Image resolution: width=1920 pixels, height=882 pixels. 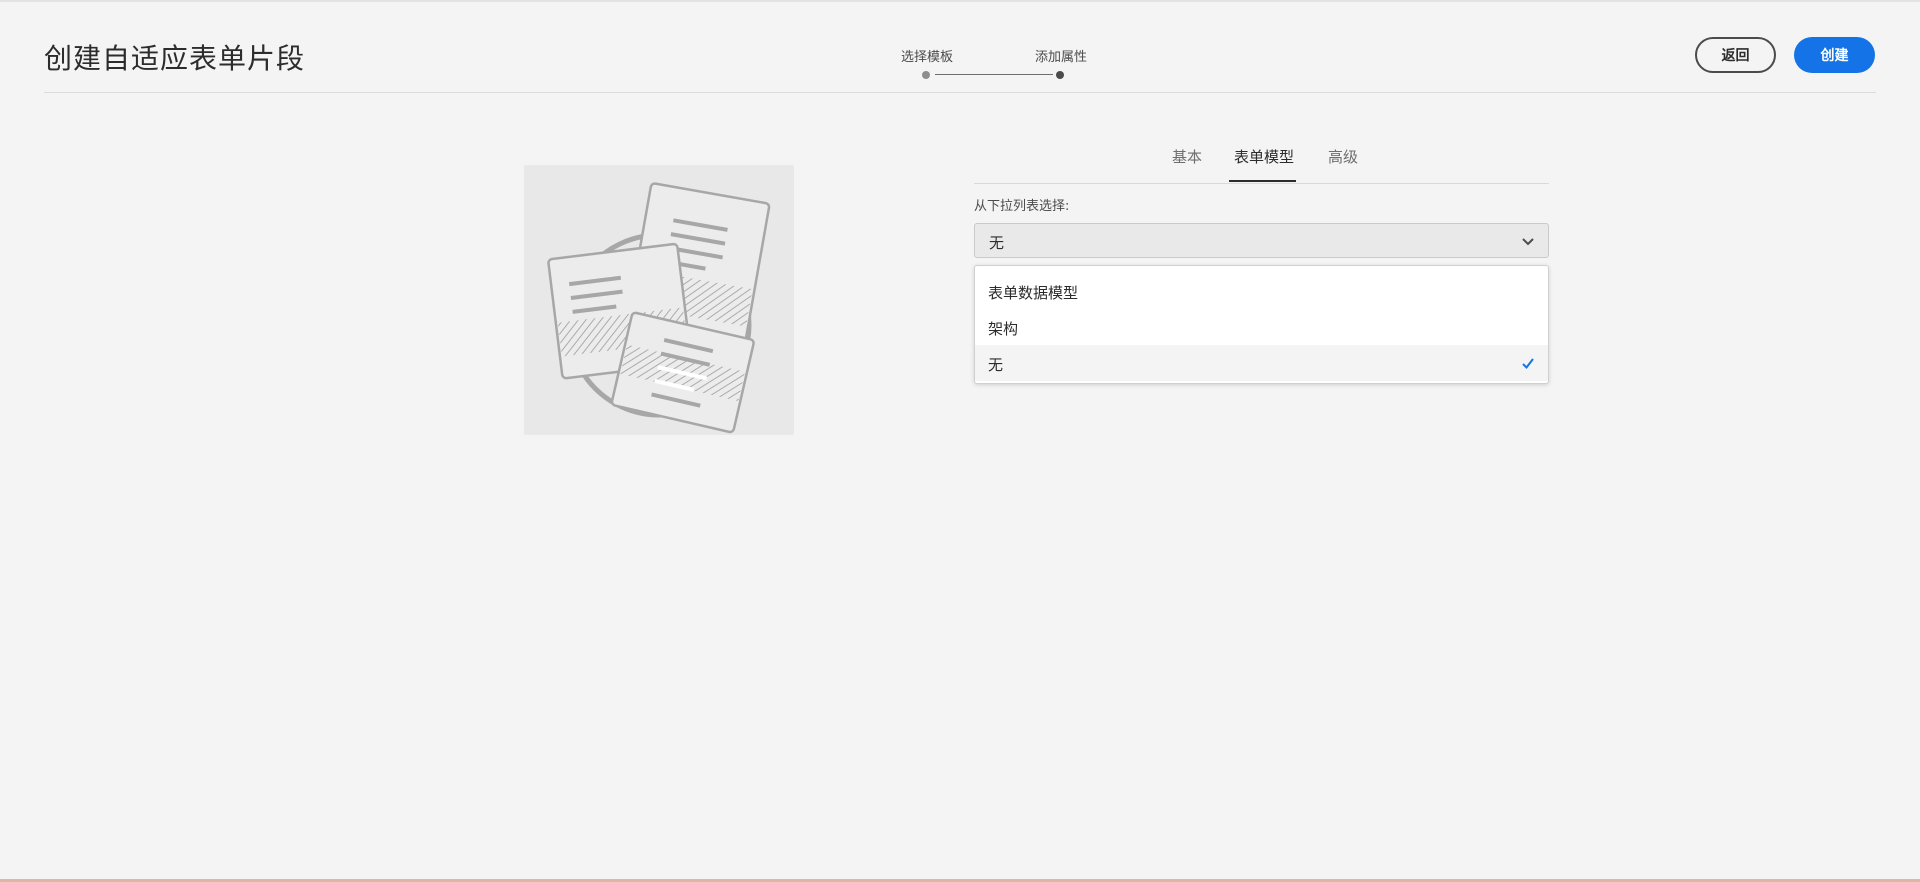 I want to click on form-model-dropdown-menu: 表单数据模型 架构 无, so click(x=1261, y=324).